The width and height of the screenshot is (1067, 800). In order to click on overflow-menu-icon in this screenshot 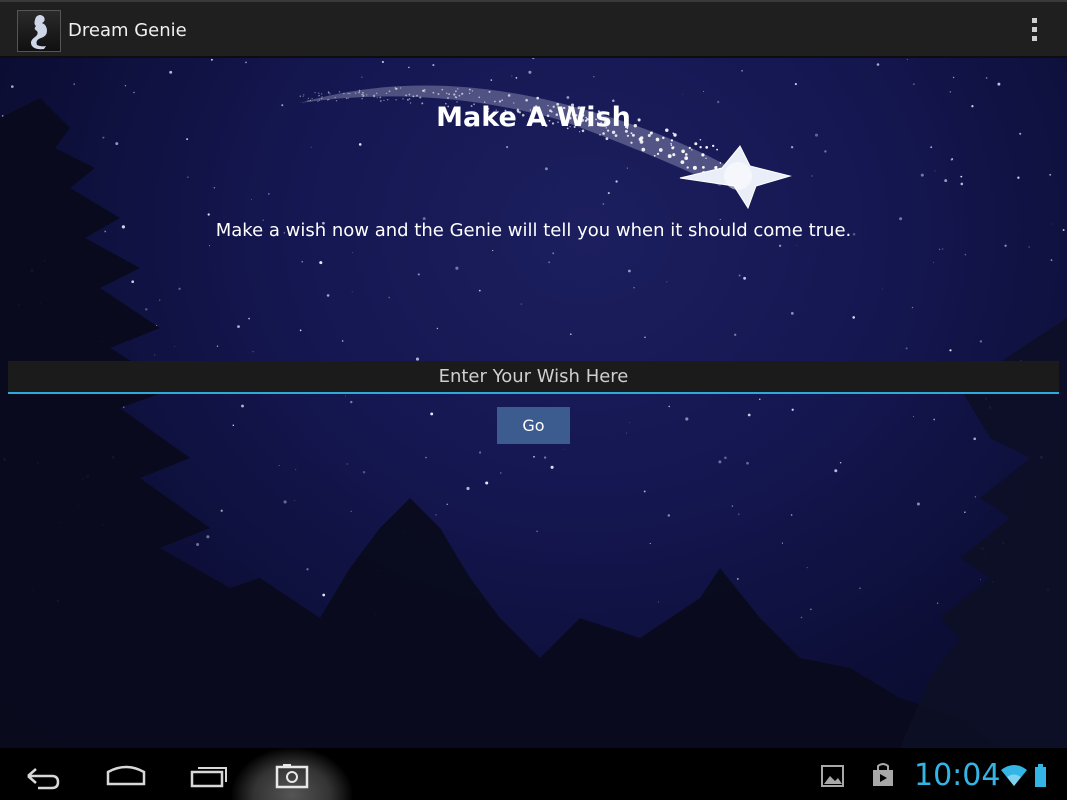, I will do `click(1034, 31)`.